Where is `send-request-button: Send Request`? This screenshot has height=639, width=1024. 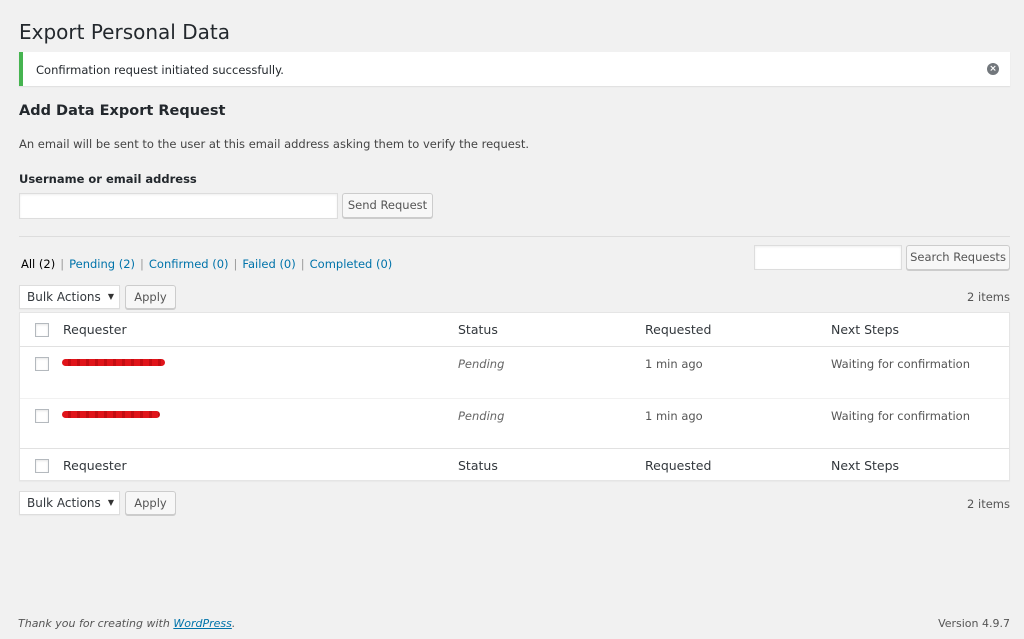 send-request-button: Send Request is located at coordinates (387, 205).